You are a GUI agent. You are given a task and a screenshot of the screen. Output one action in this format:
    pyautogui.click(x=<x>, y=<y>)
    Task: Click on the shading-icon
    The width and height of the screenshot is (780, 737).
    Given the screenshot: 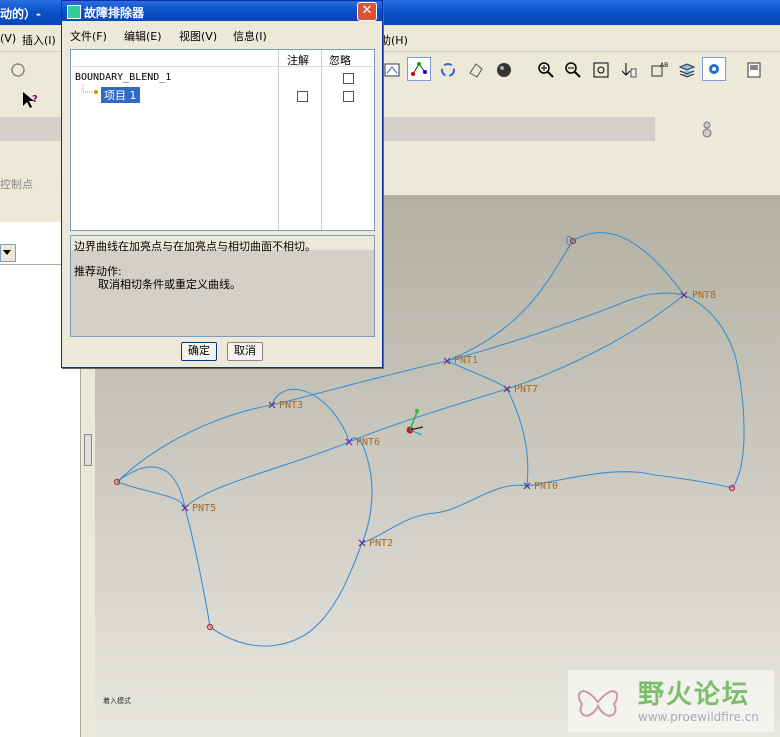 What is the action you would take?
    pyautogui.click(x=504, y=70)
    